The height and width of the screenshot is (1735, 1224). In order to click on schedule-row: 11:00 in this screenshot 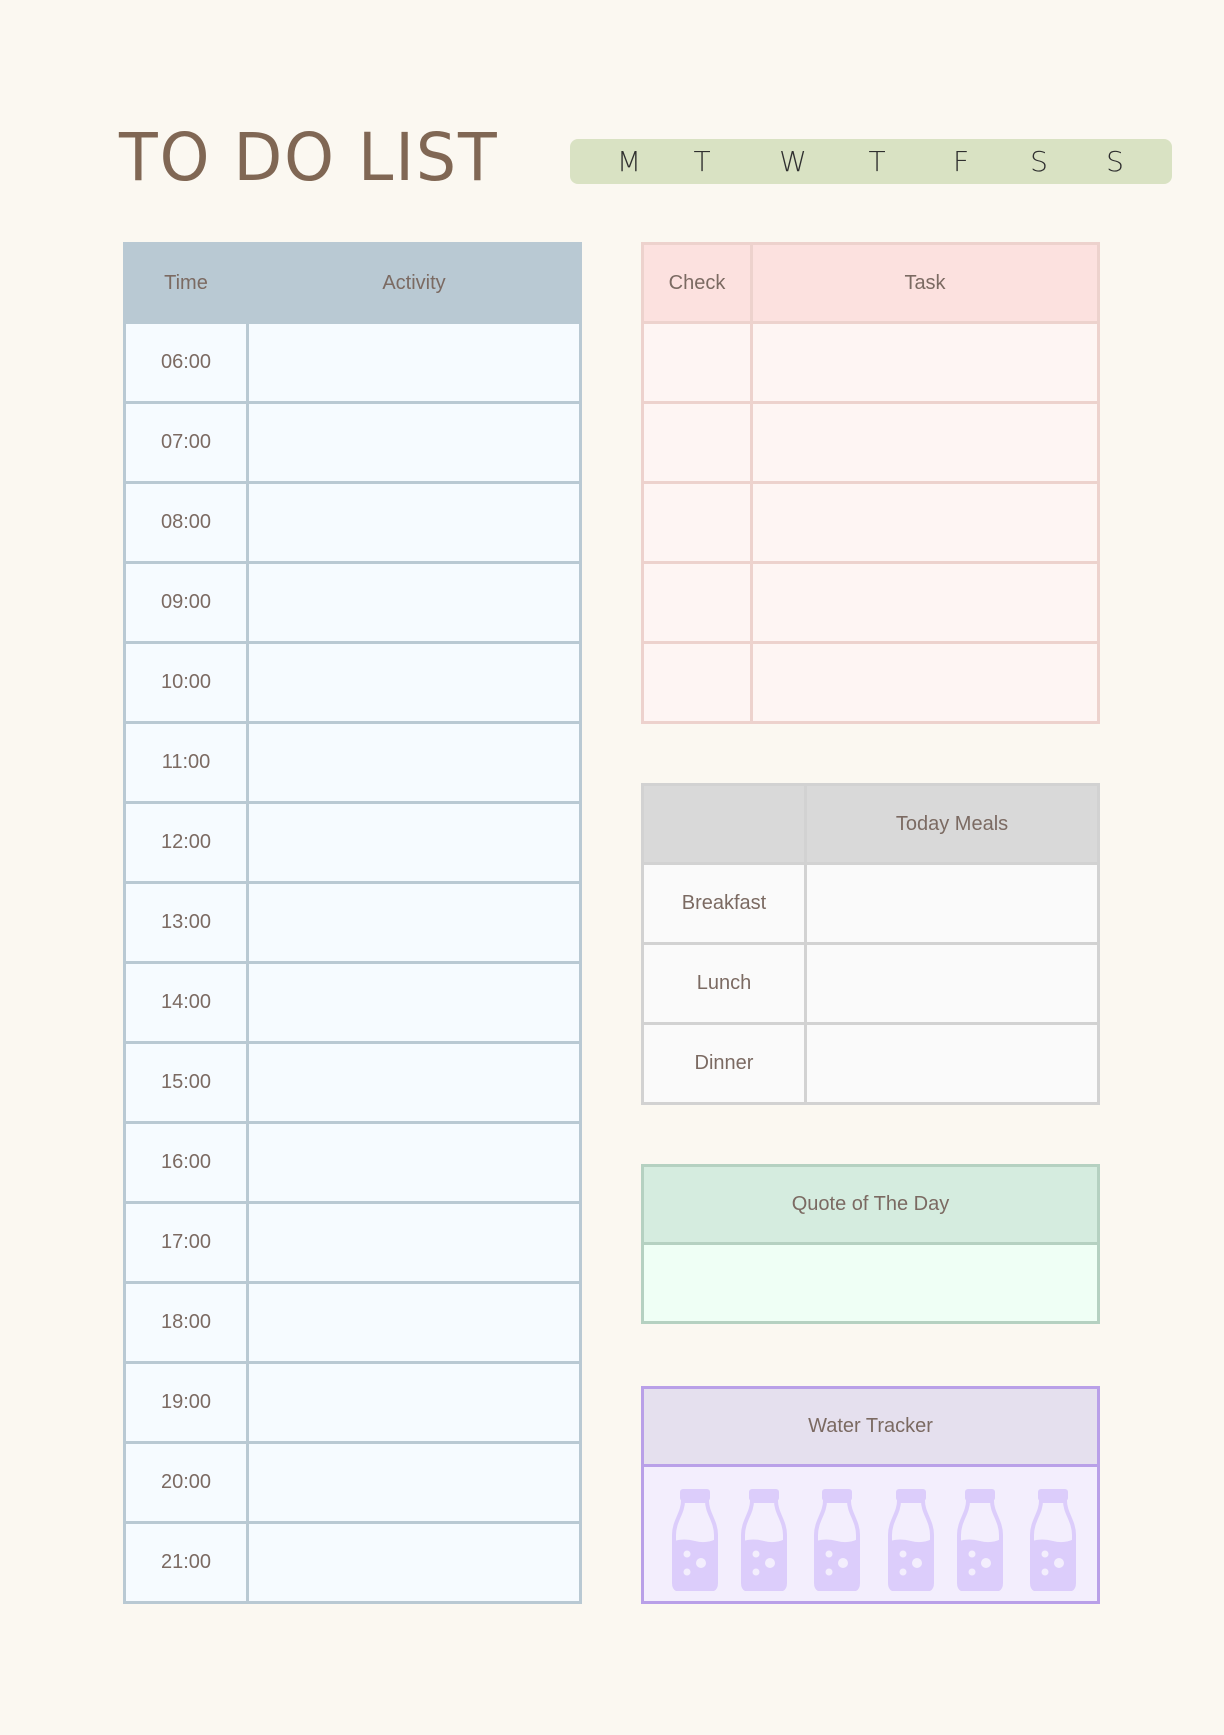, I will do `click(352, 762)`.